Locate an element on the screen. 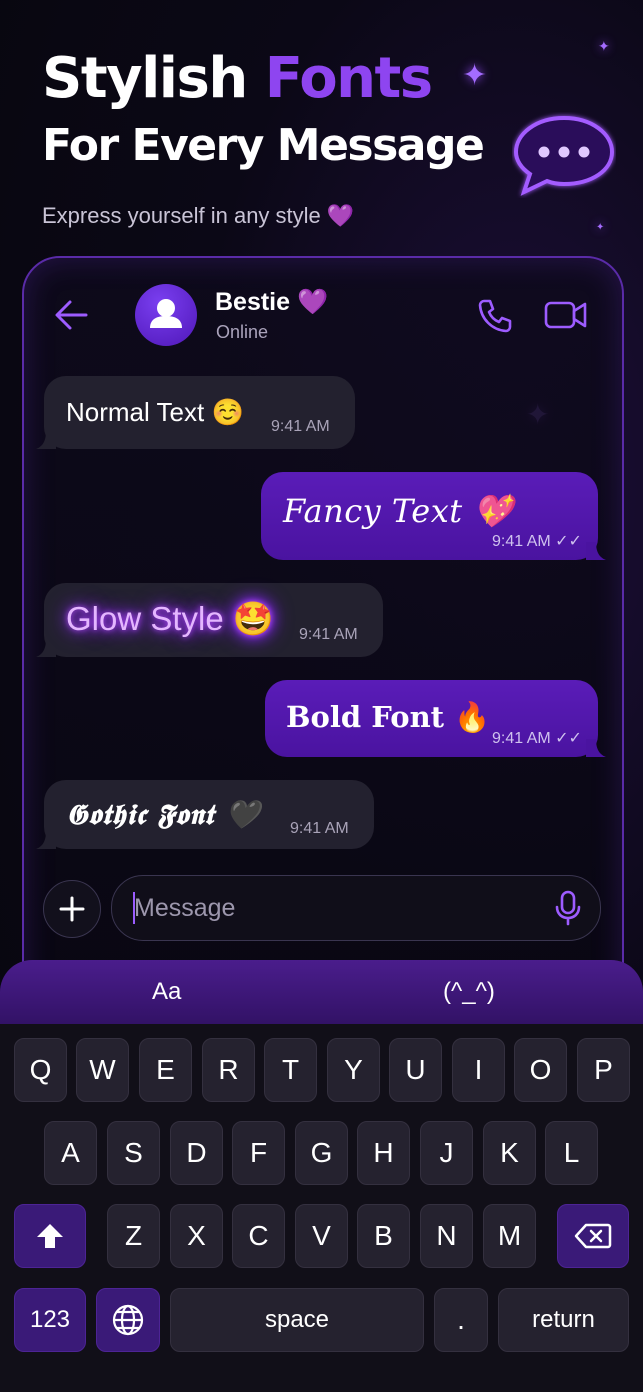  key-x: X is located at coordinates (196, 1236).